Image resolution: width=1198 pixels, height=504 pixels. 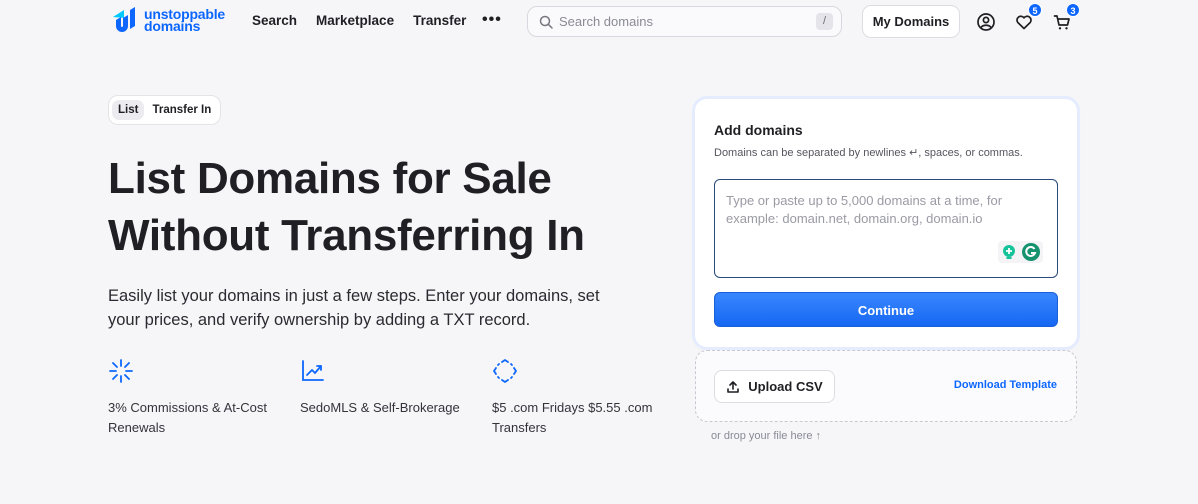 I want to click on mode-segmented-control: List Transfer In, so click(x=165, y=110).